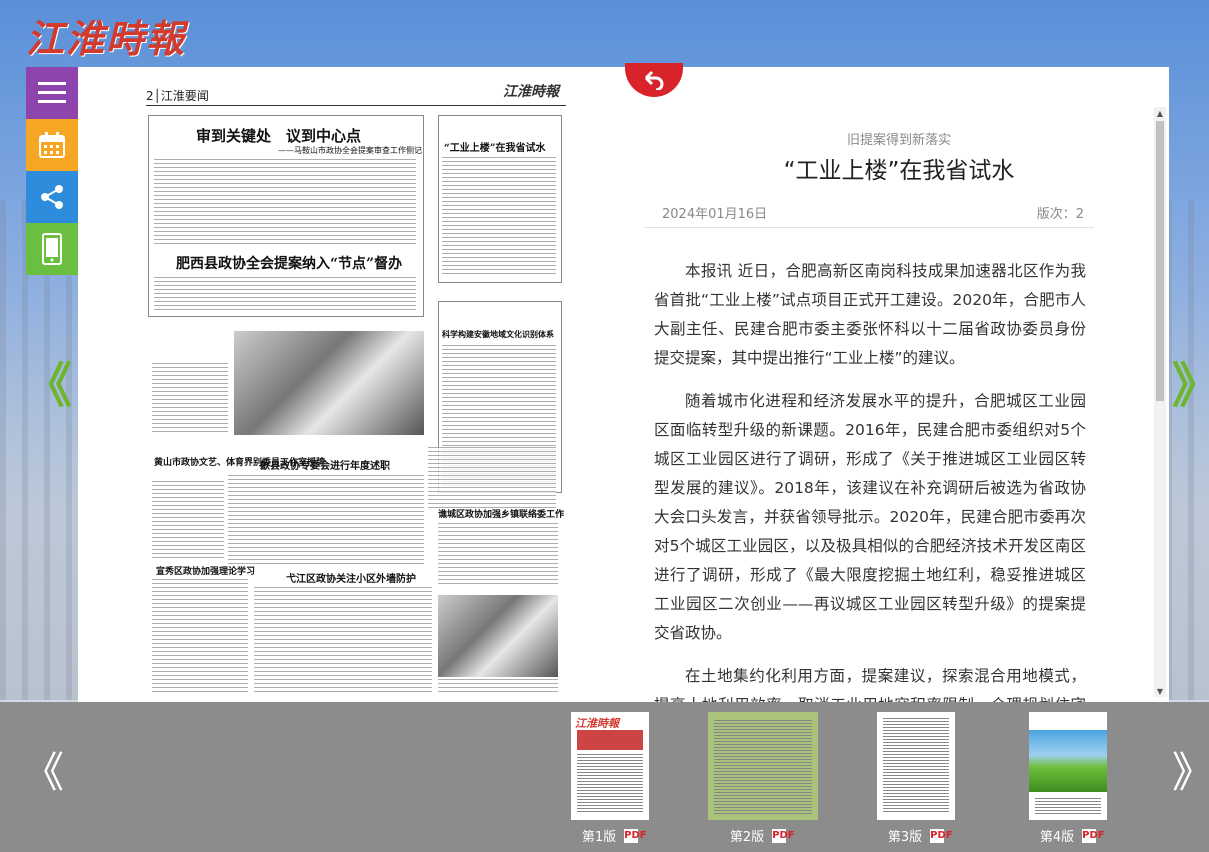 The width and height of the screenshot is (1209, 852). I want to click on headline-6: 歙县政协专委会进行年度述职, so click(325, 466).